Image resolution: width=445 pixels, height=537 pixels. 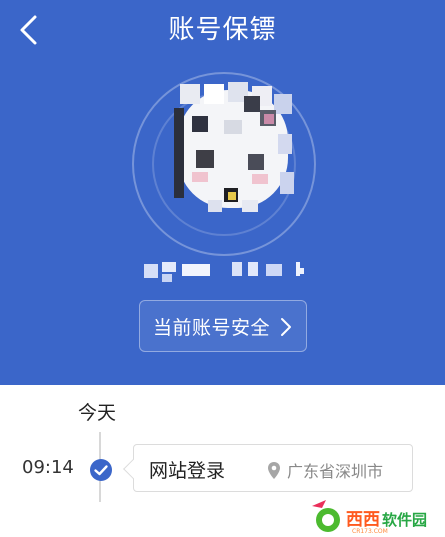 What do you see at coordinates (48, 467) in the screenshot?
I see `event-time: 09:14` at bounding box center [48, 467].